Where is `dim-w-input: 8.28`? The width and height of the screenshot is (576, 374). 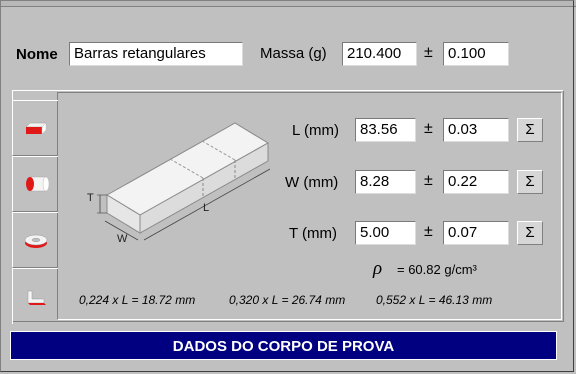
dim-w-input: 8.28 is located at coordinates (385, 182).